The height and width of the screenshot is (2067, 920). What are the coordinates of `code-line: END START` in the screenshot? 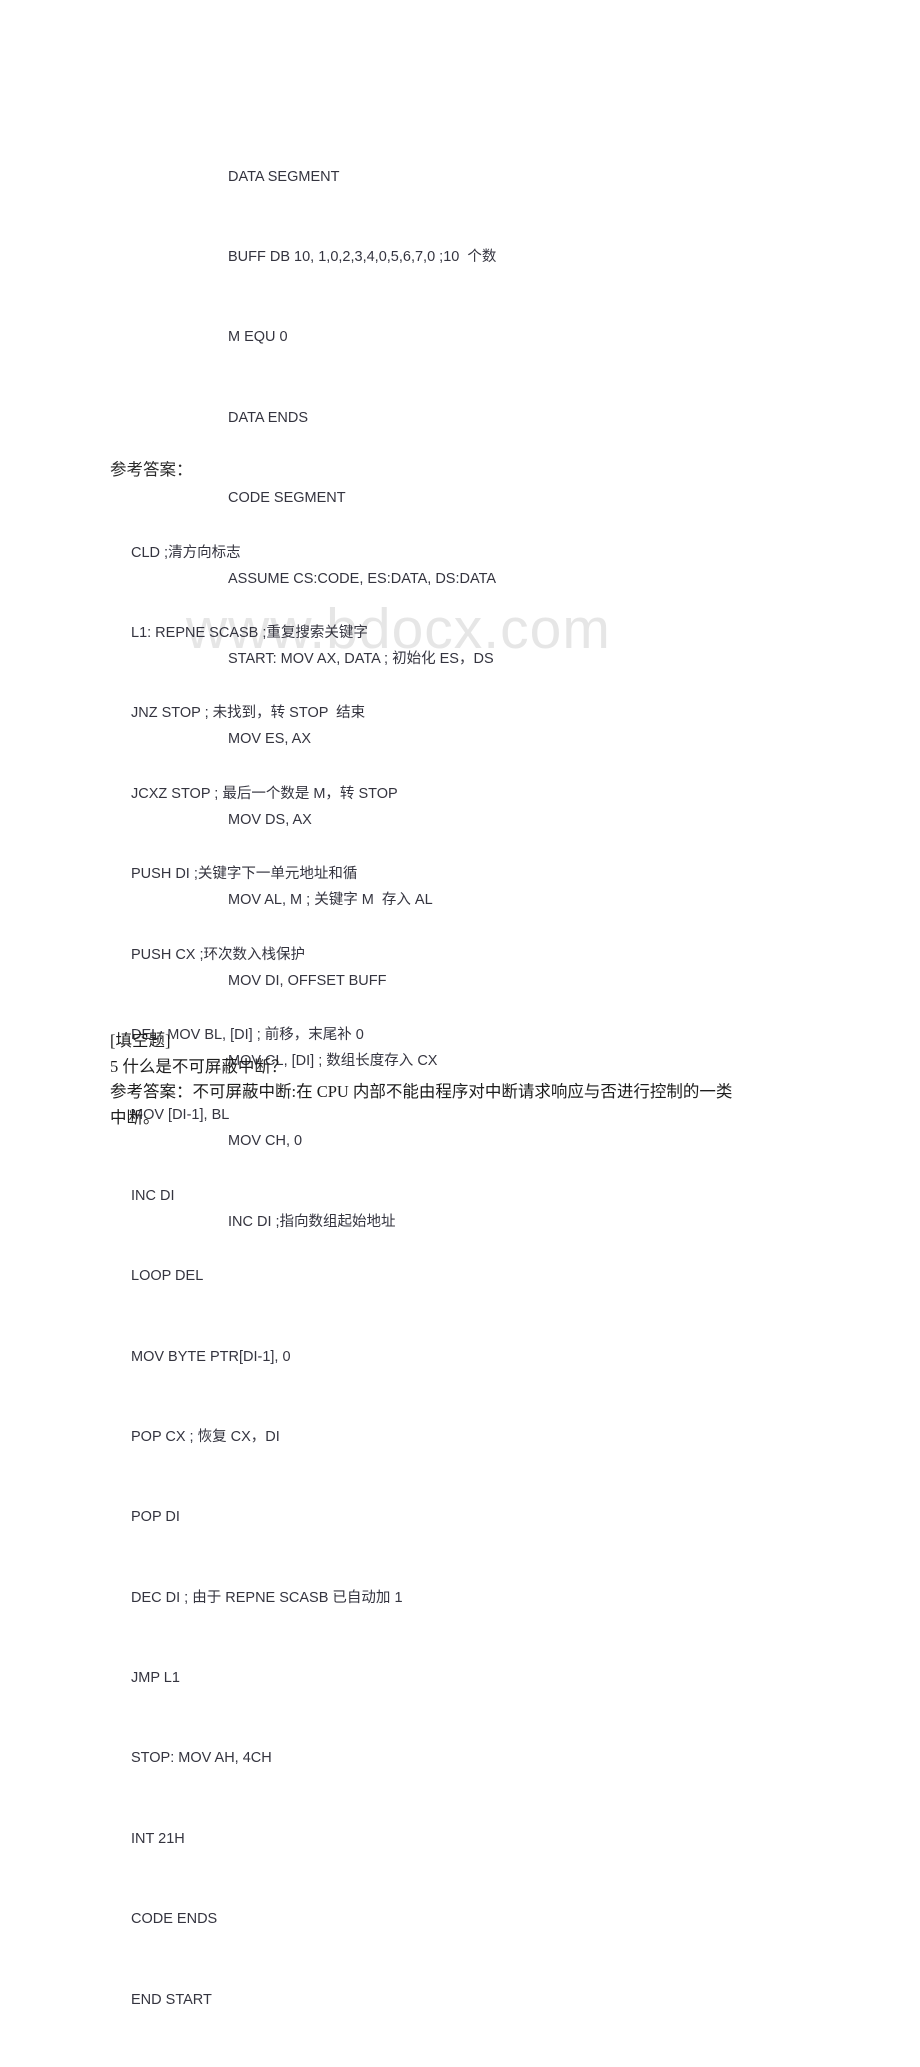 It's located at (171, 1999).